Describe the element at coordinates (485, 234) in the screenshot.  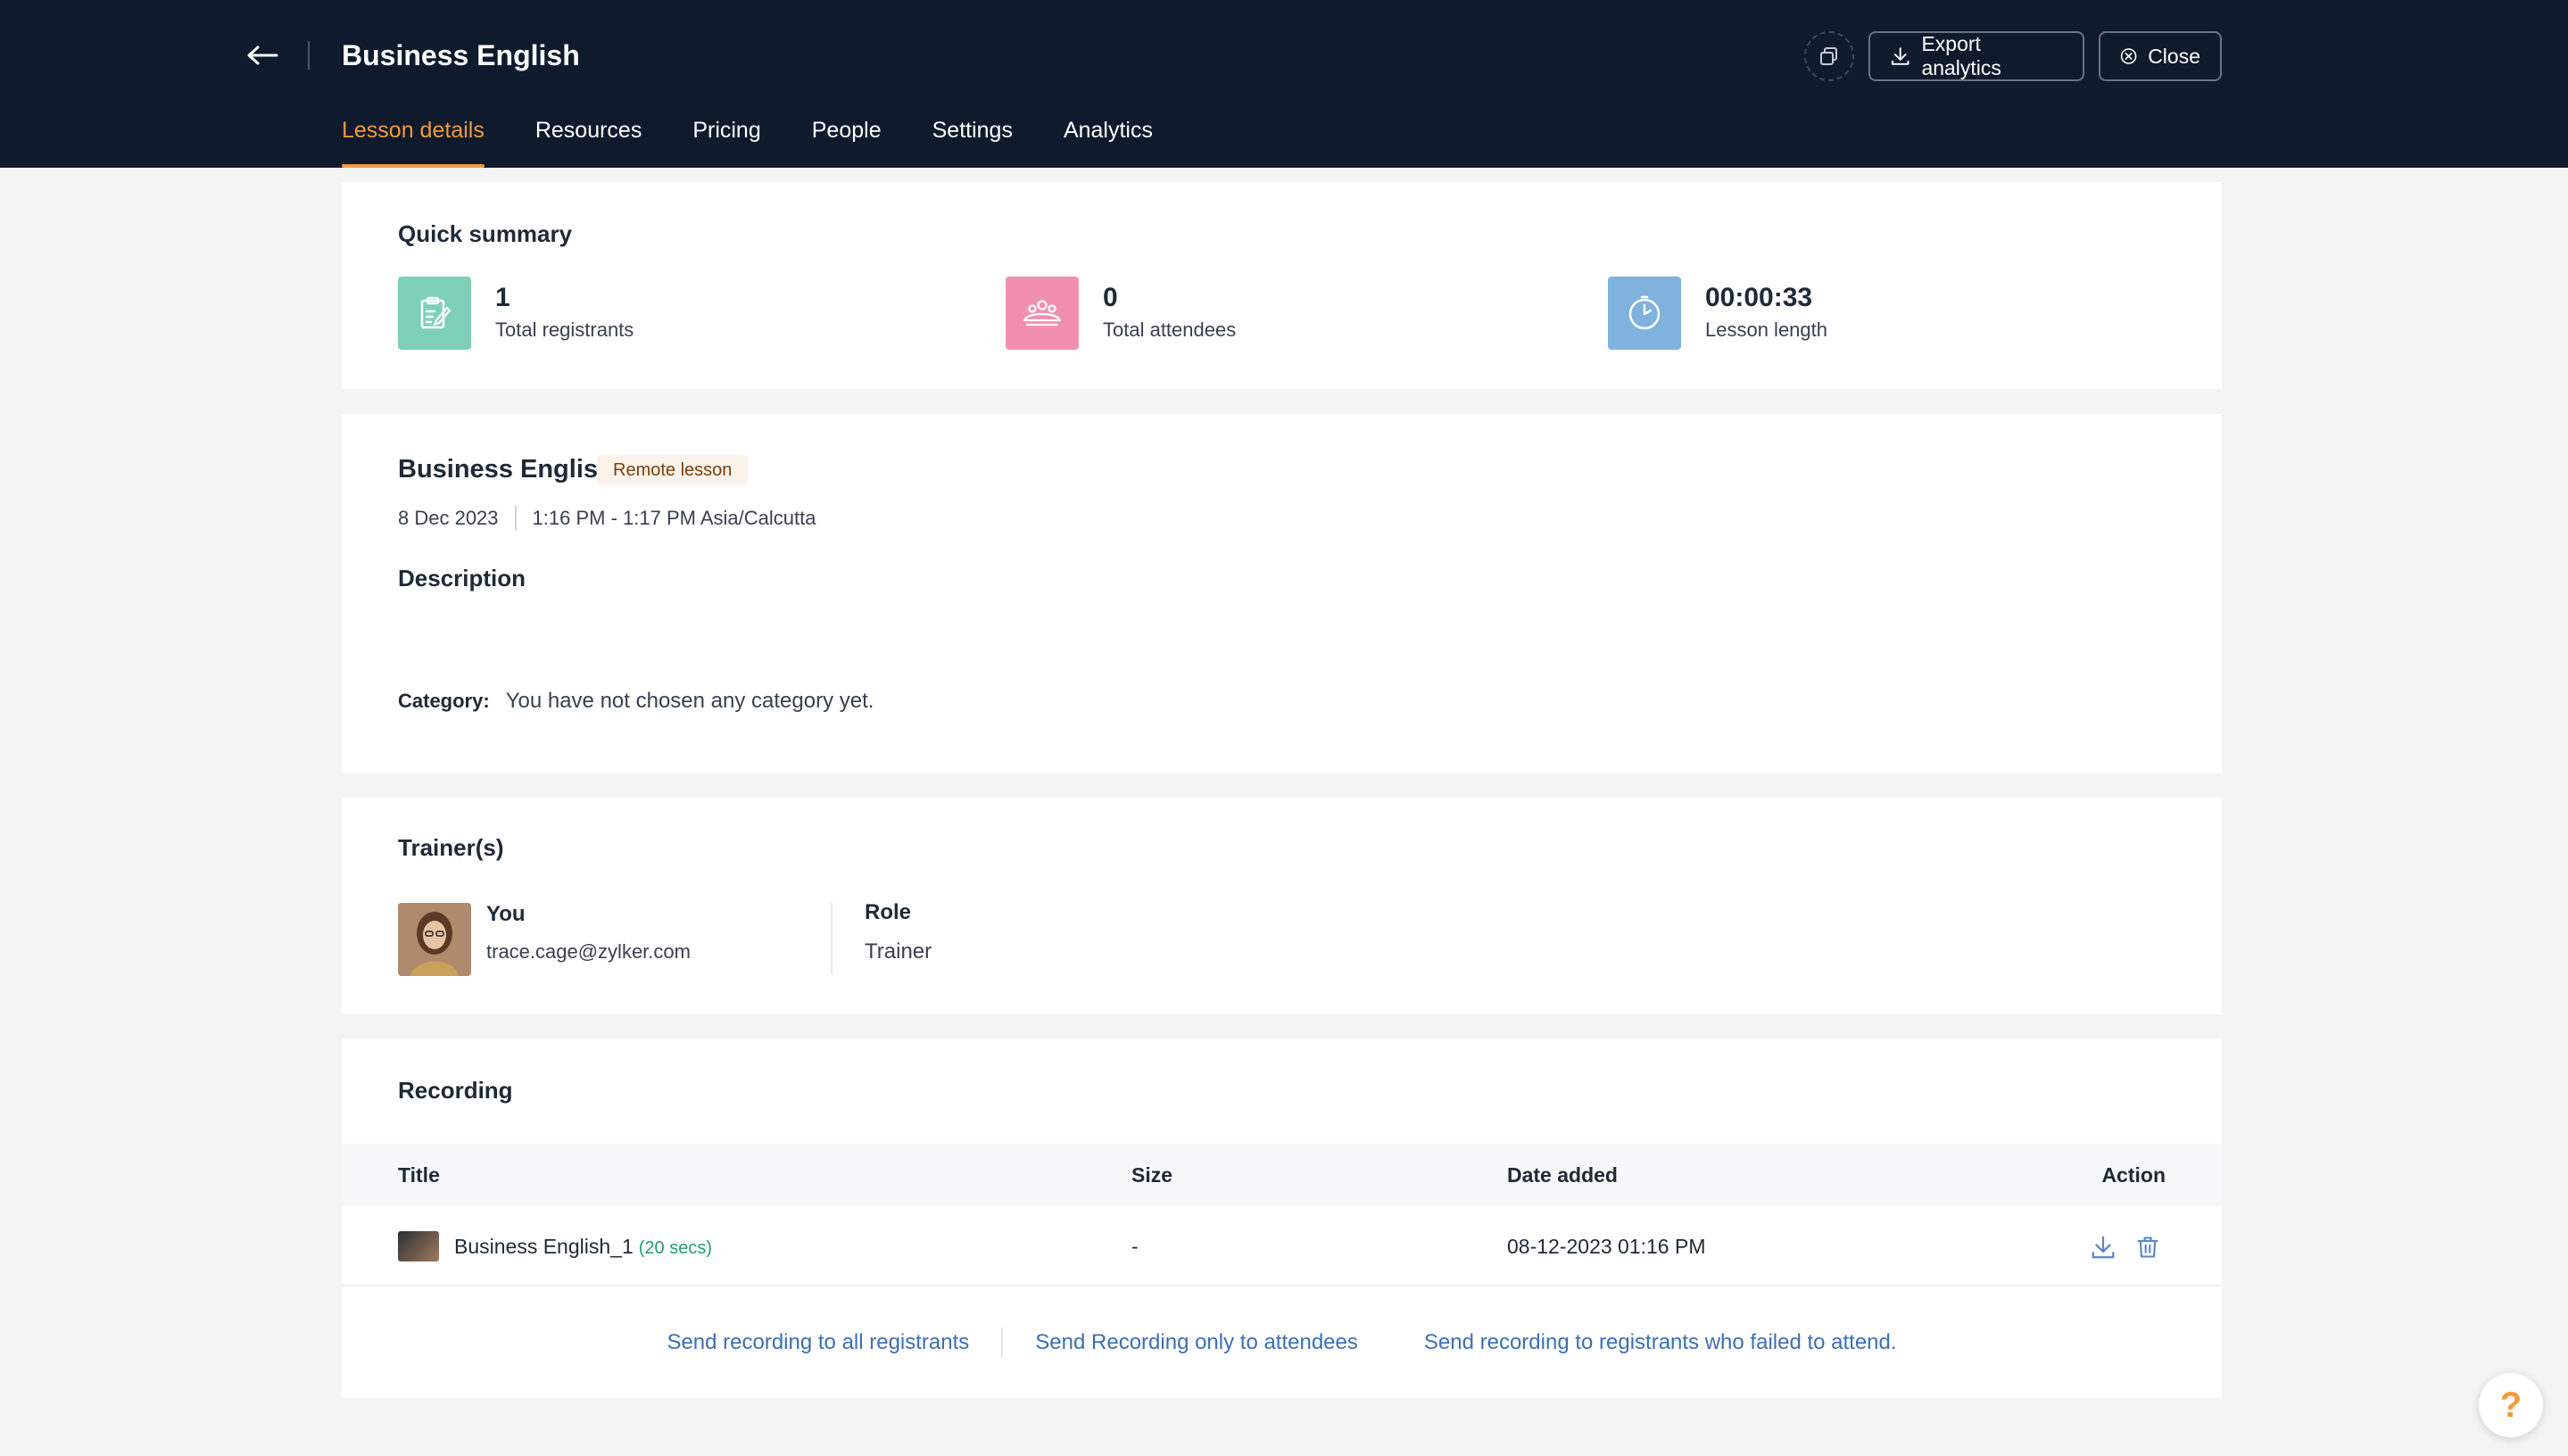
I see `quick-summary-title: Quick summary` at that location.